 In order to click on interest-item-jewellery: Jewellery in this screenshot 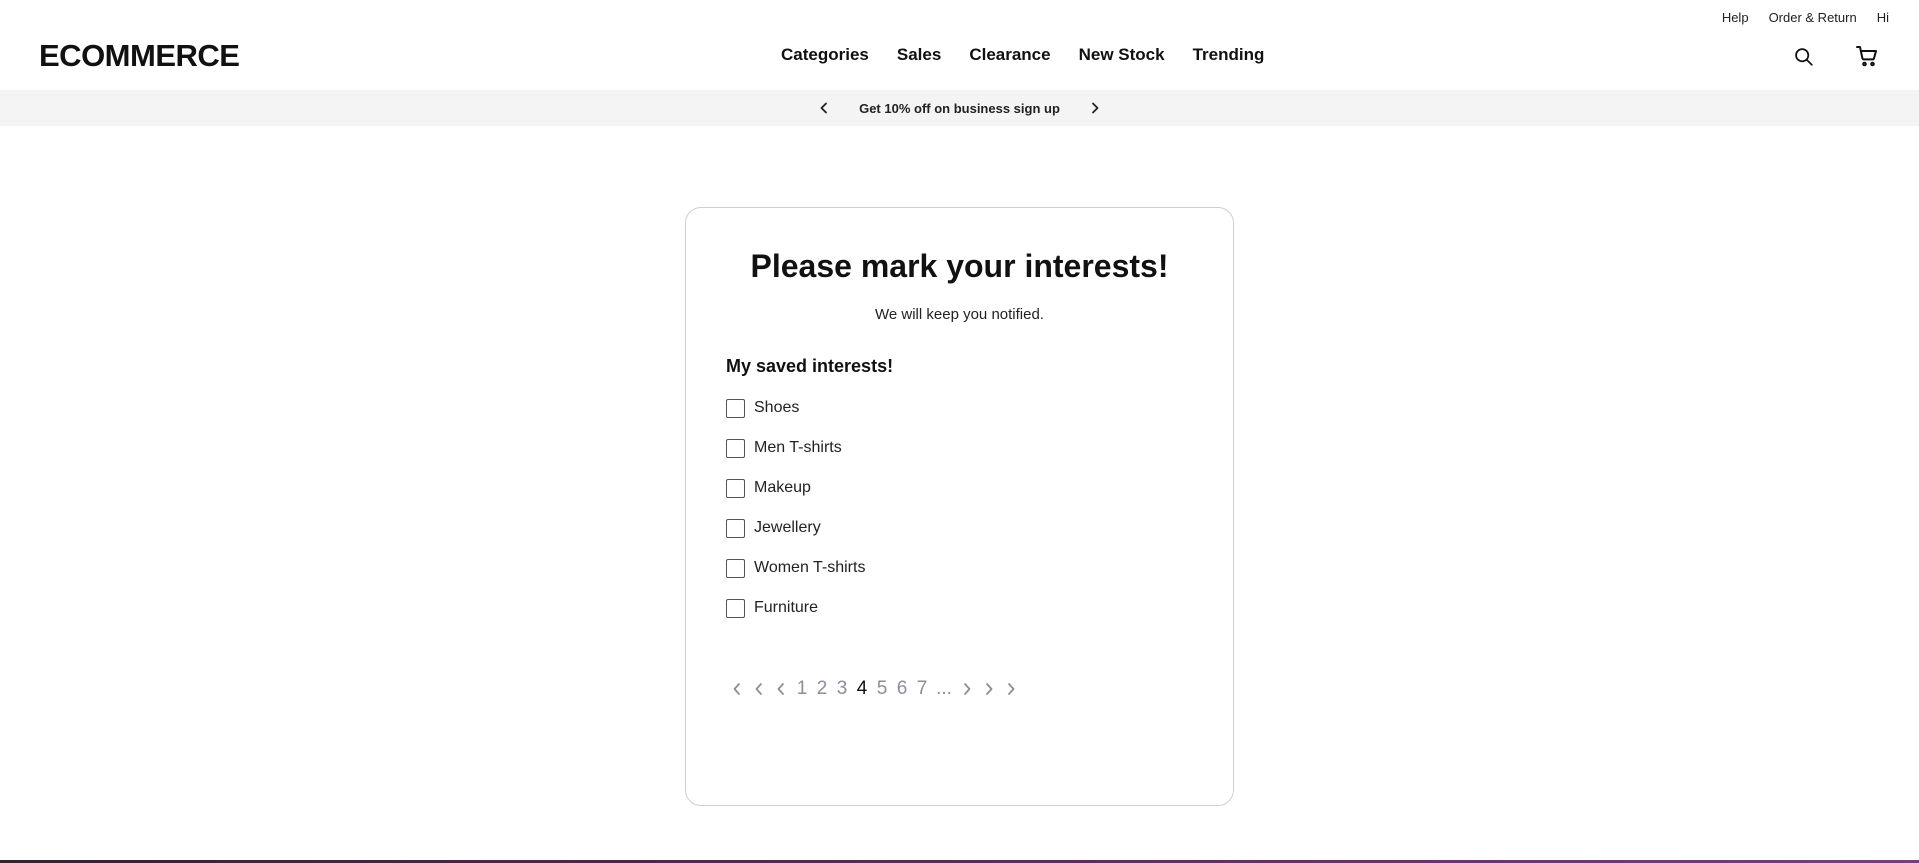, I will do `click(795, 528)`.